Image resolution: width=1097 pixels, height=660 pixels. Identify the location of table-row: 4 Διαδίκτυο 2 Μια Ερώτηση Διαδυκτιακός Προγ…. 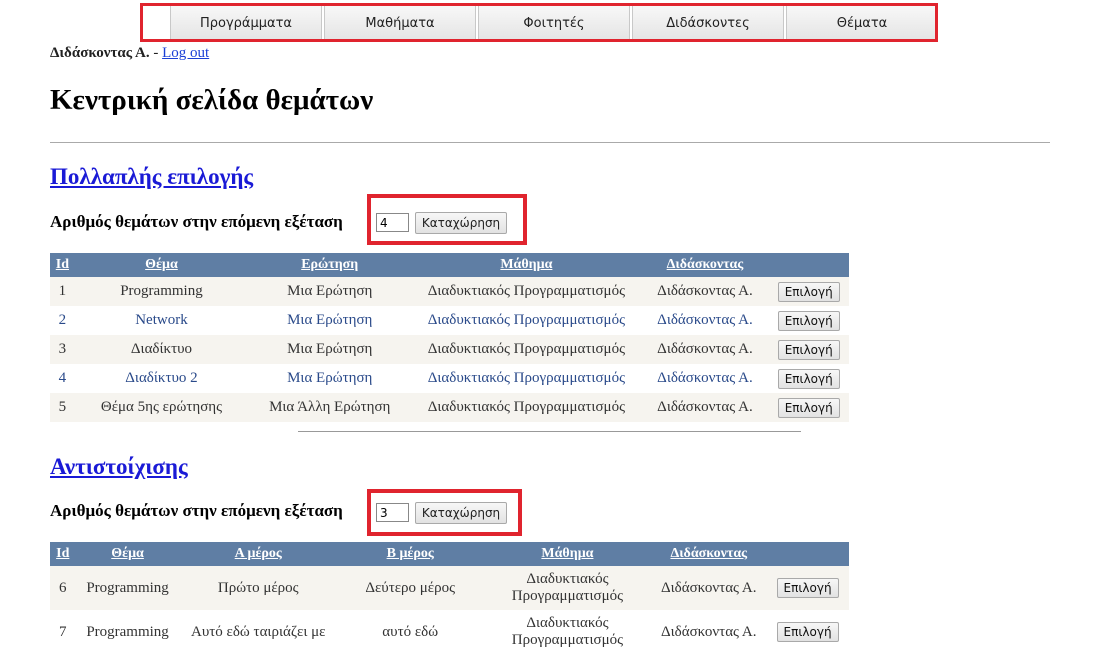
(449, 378).